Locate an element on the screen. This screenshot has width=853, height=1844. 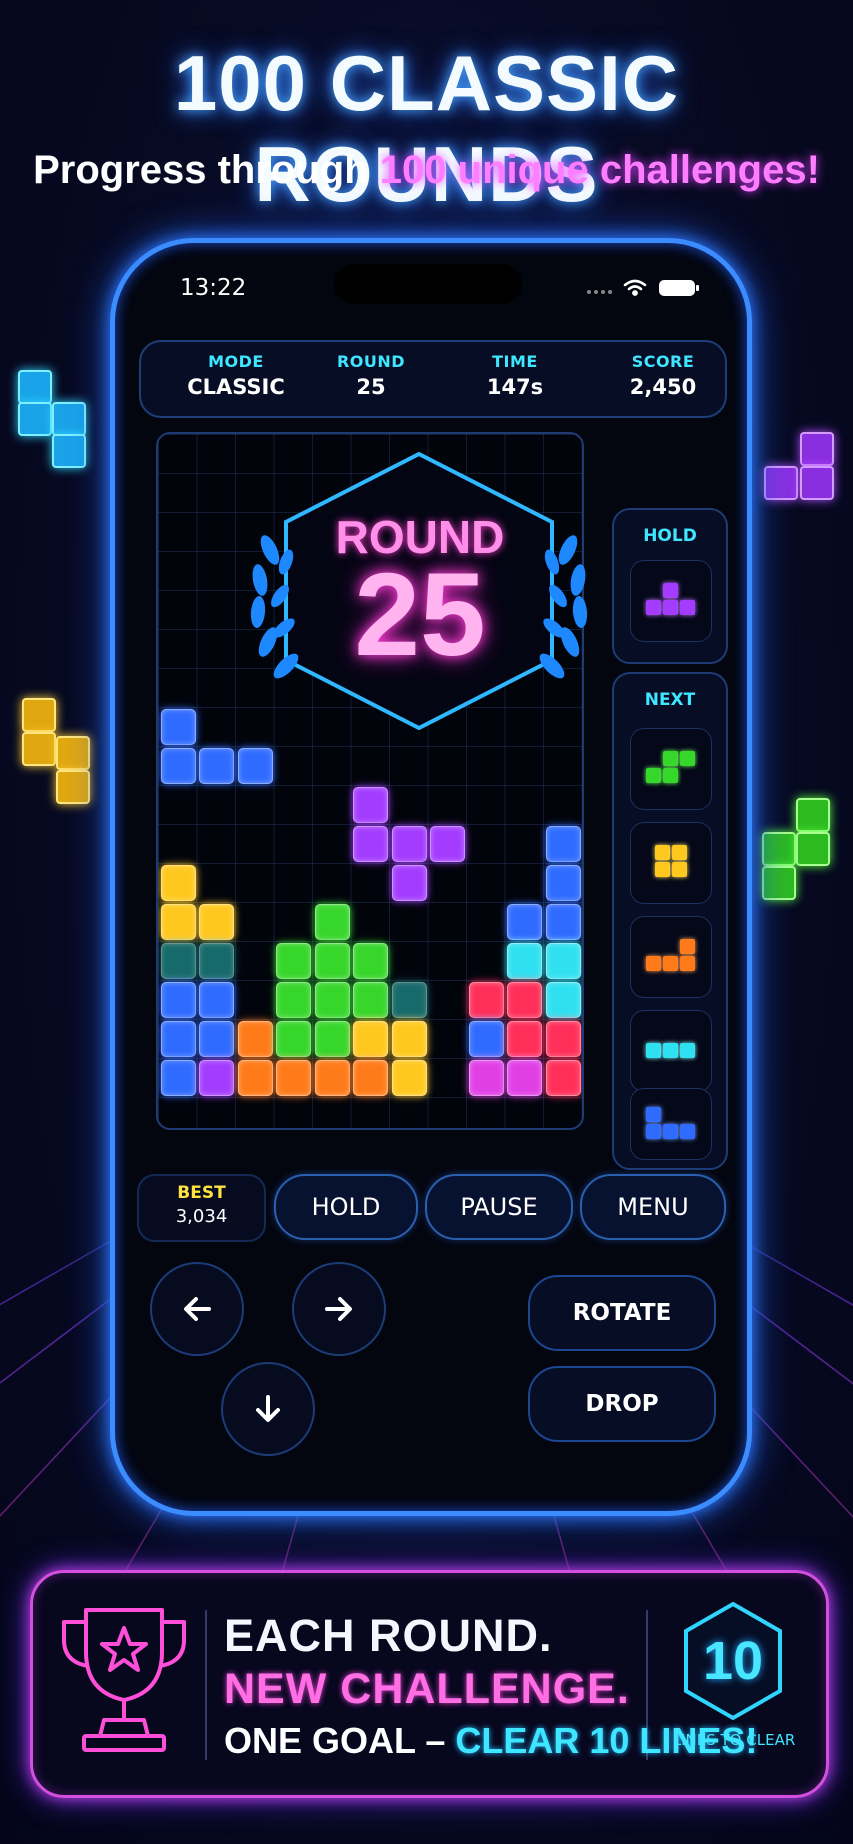
stat-time: TIME 147s is located at coordinates (515, 375).